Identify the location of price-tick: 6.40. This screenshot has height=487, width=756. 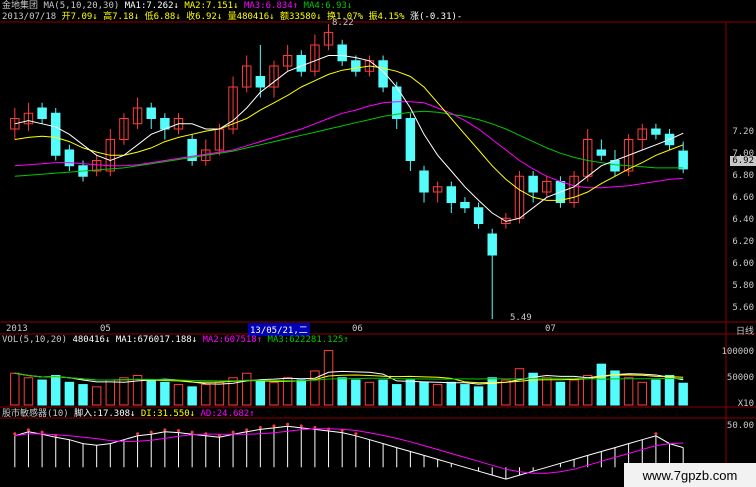
(743, 220).